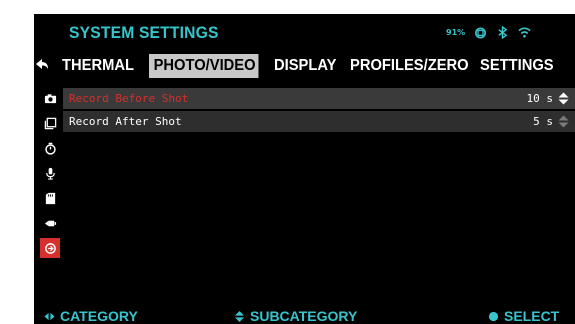 The image size is (575, 324). I want to click on category-camera, so click(50, 98).